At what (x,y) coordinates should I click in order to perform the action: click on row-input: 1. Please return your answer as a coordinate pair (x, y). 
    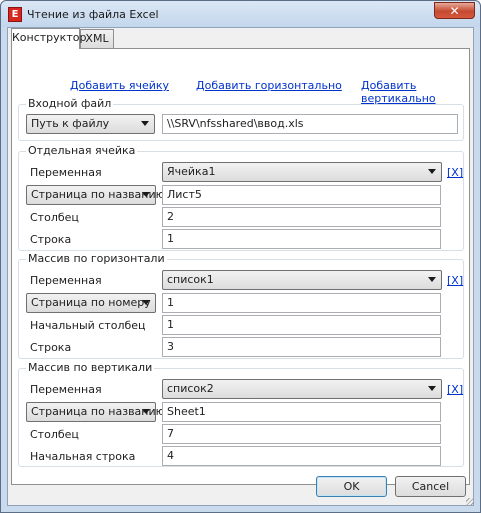
    Looking at the image, I should click on (301, 239).